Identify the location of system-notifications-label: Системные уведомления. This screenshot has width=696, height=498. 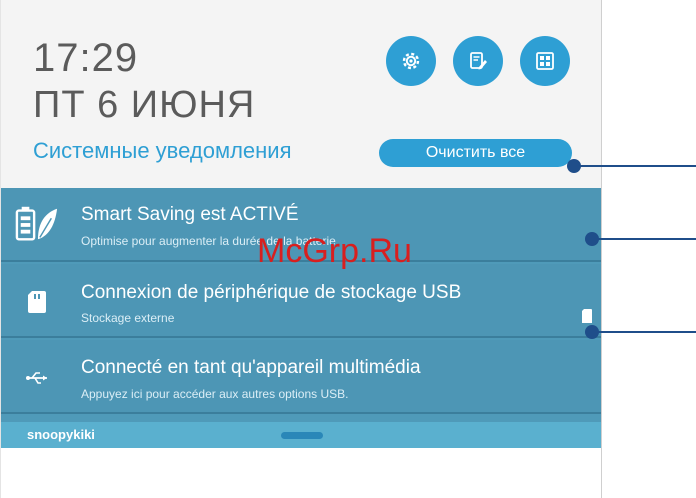
(162, 150).